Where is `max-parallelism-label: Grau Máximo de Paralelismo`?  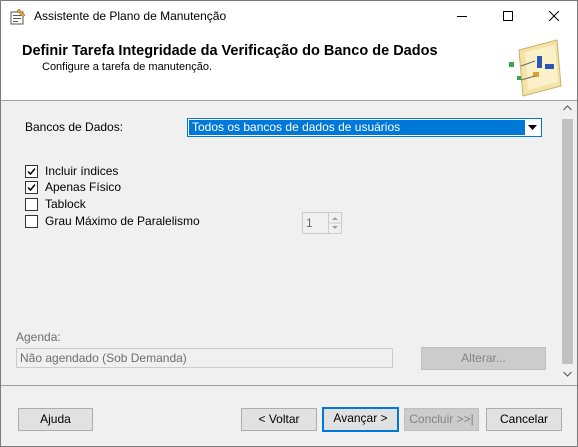 max-parallelism-label: Grau Máximo de Paralelismo is located at coordinates (122, 221).